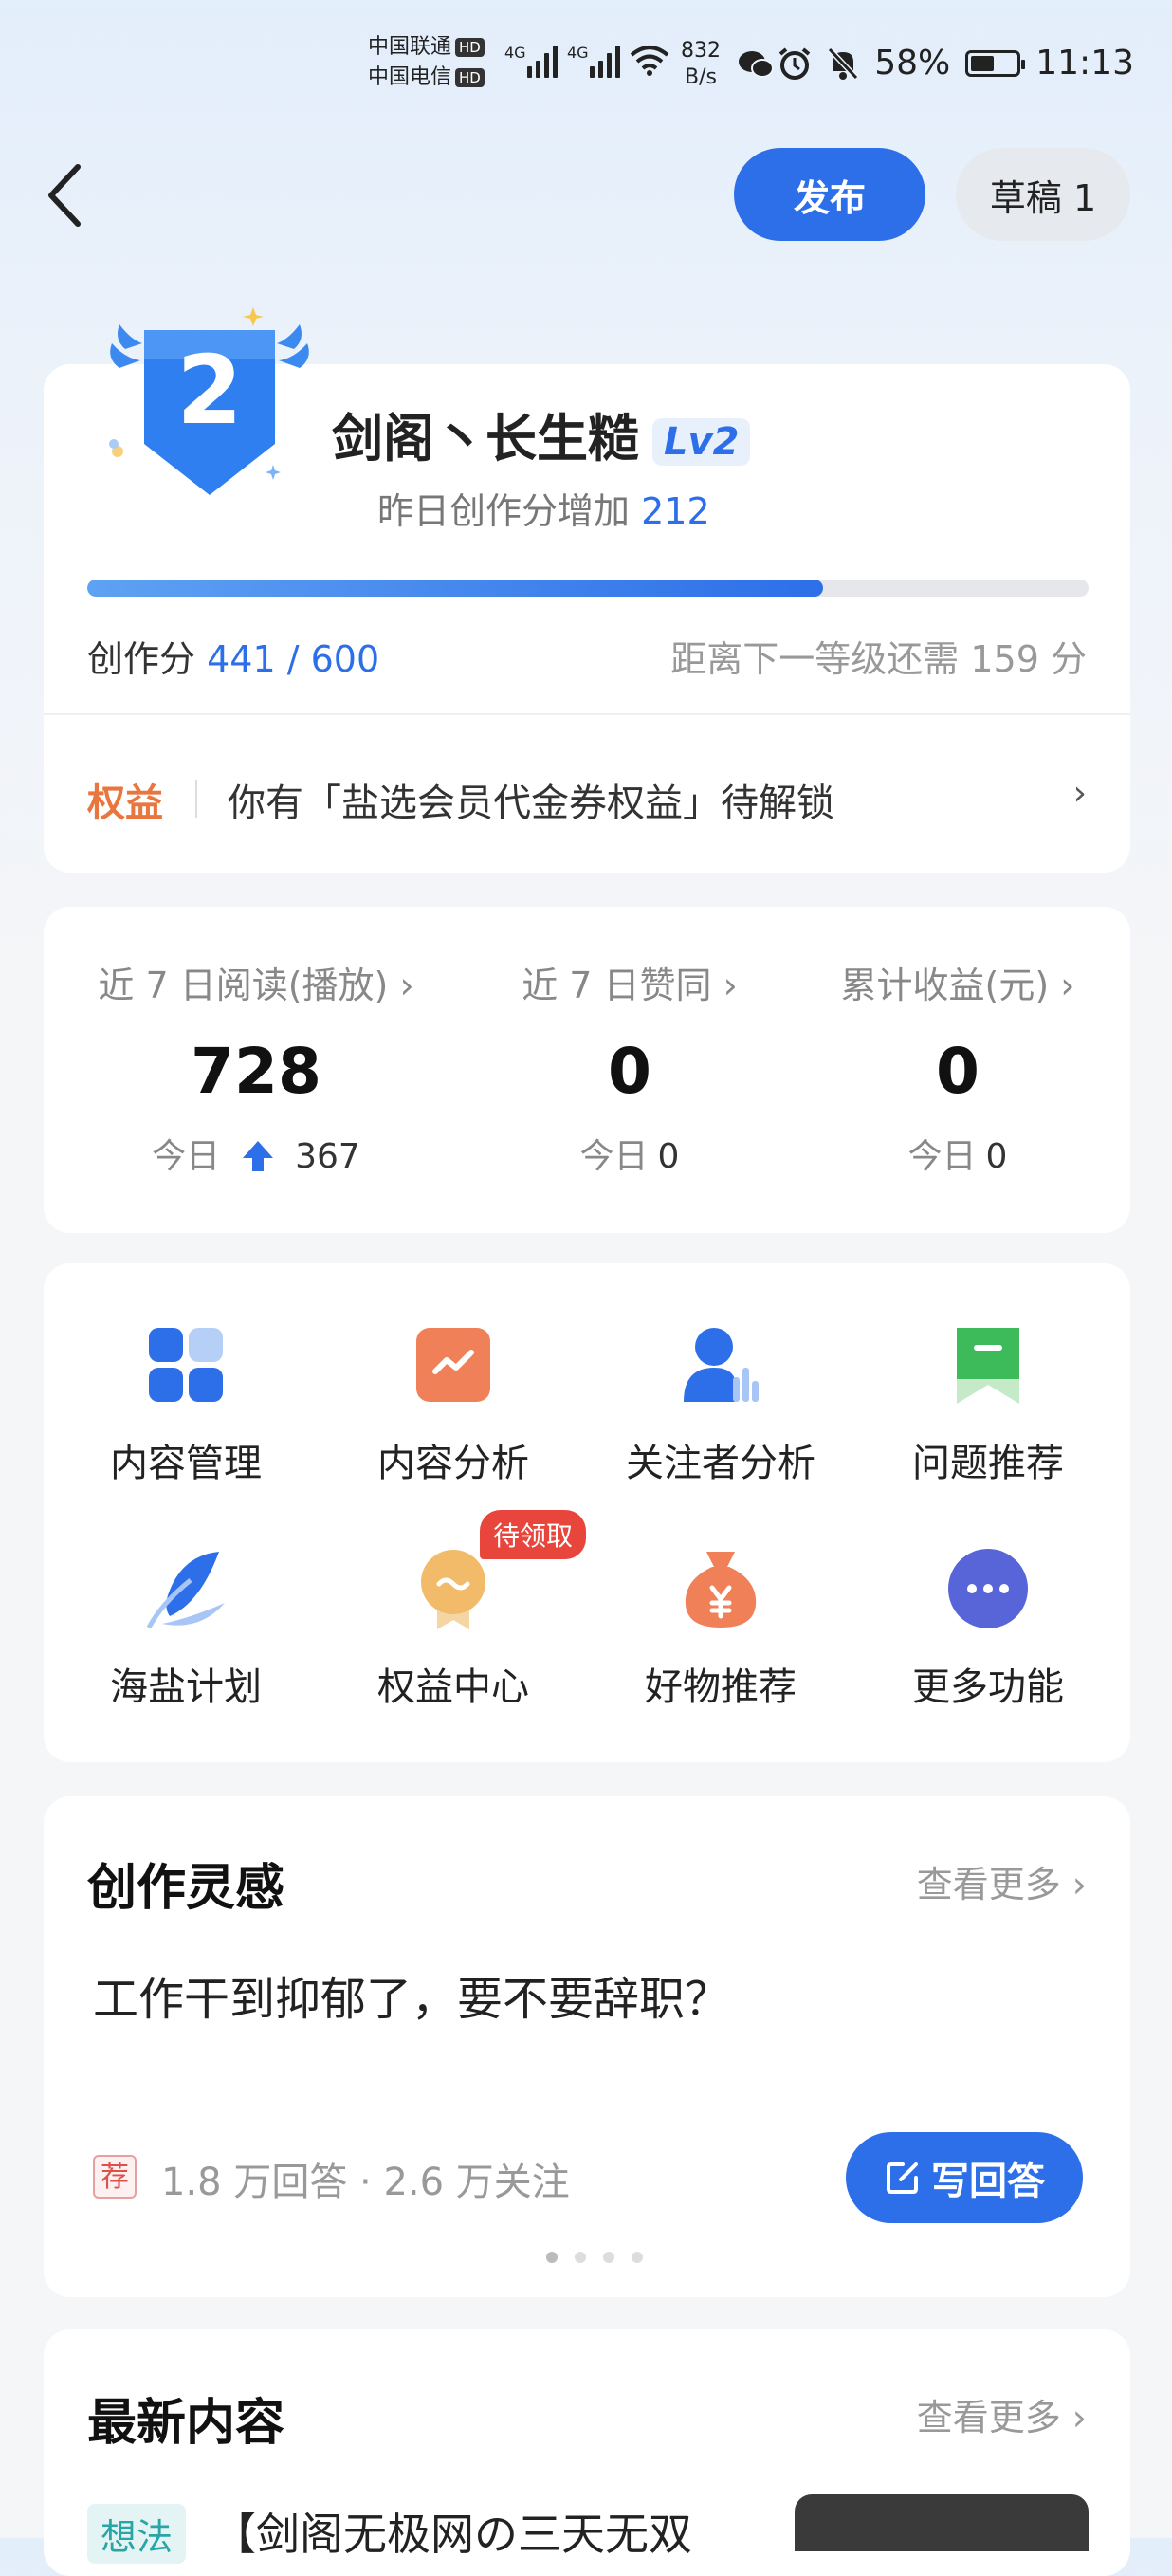 The height and width of the screenshot is (2576, 1172). I want to click on tool-label: 权益中心, so click(453, 1687).